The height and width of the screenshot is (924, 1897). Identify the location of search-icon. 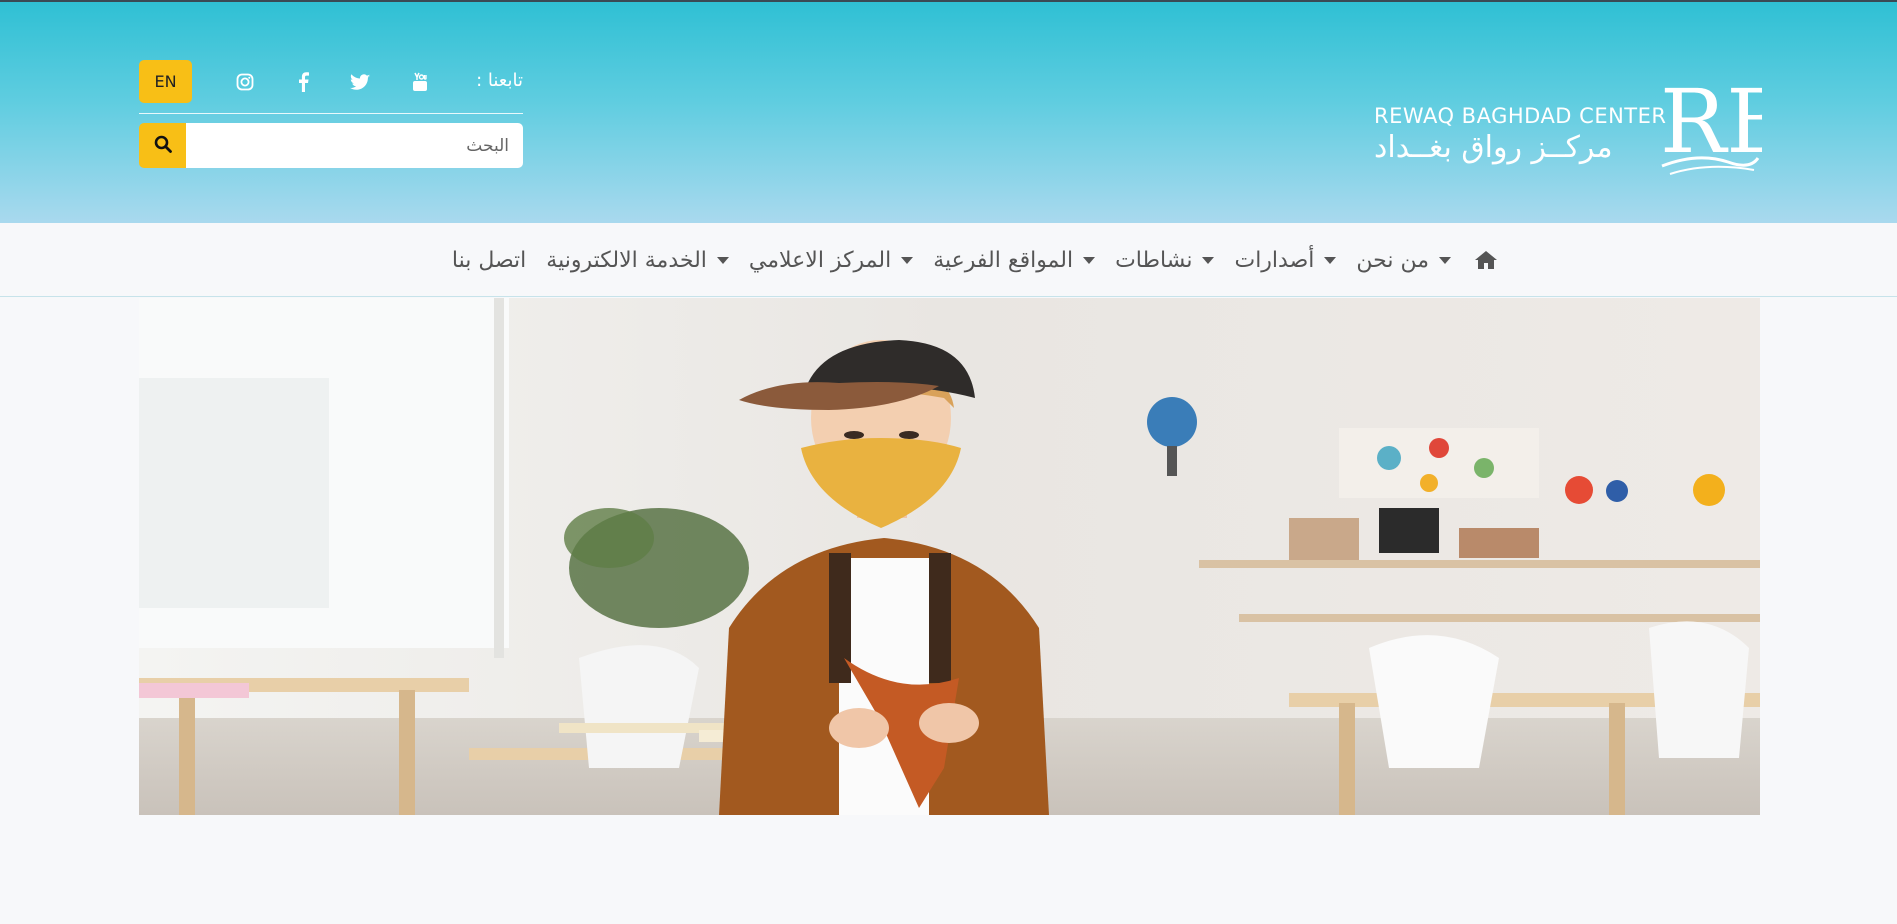
(163, 146).